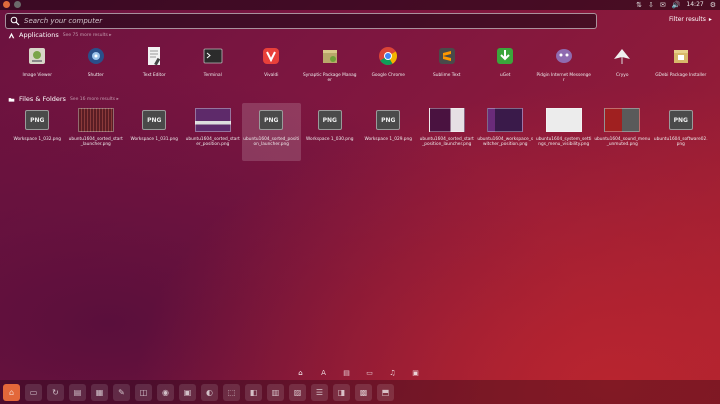 The image size is (720, 404). I want to click on lens-music-icon: ♫, so click(392, 372).